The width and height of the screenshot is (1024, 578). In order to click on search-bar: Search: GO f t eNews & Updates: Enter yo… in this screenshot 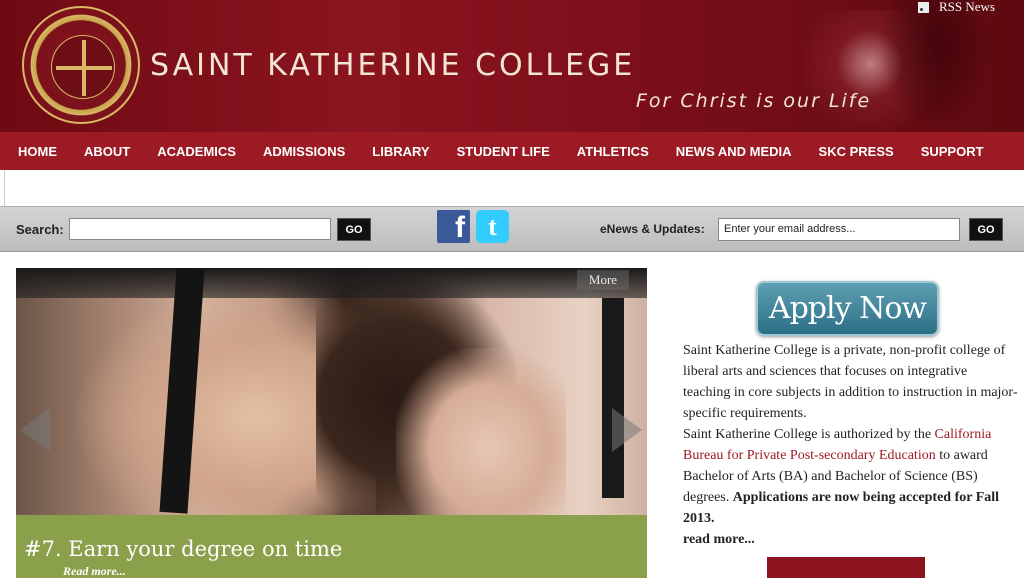, I will do `click(512, 229)`.